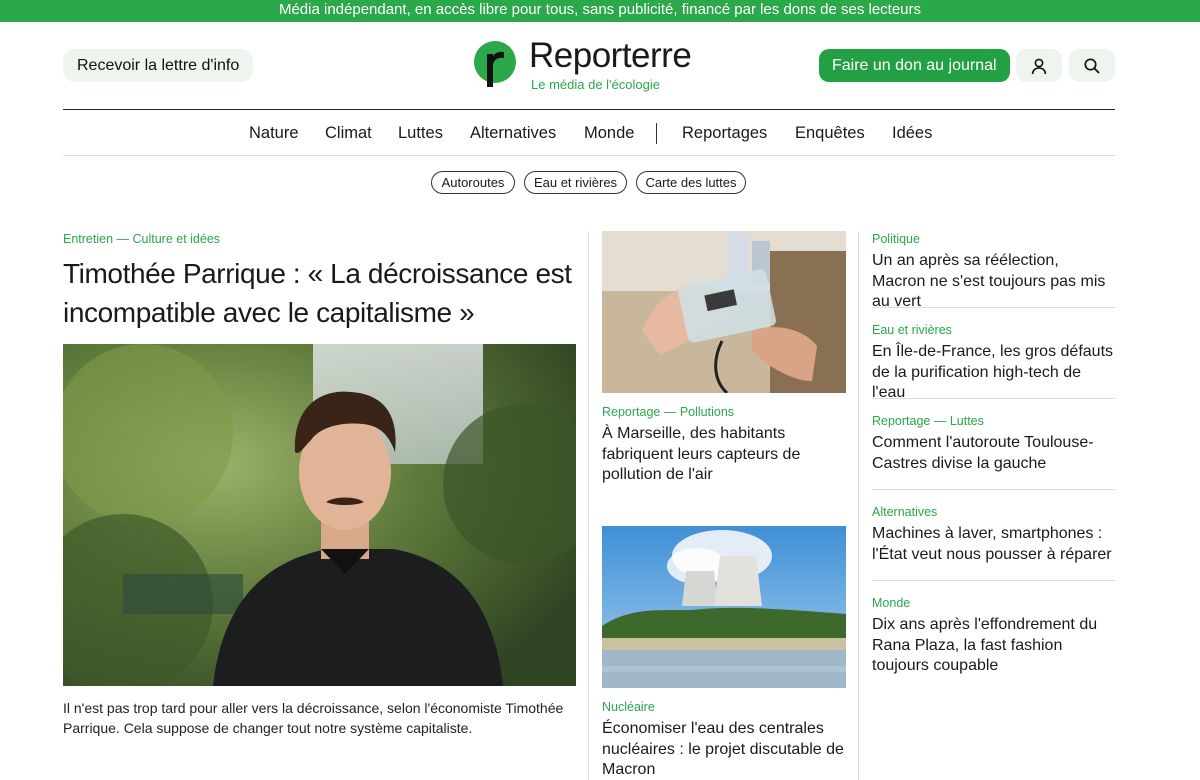 The image size is (1200, 780). What do you see at coordinates (993, 421) in the screenshot?
I see `sidebar-kicker: Reportage — Luttes` at bounding box center [993, 421].